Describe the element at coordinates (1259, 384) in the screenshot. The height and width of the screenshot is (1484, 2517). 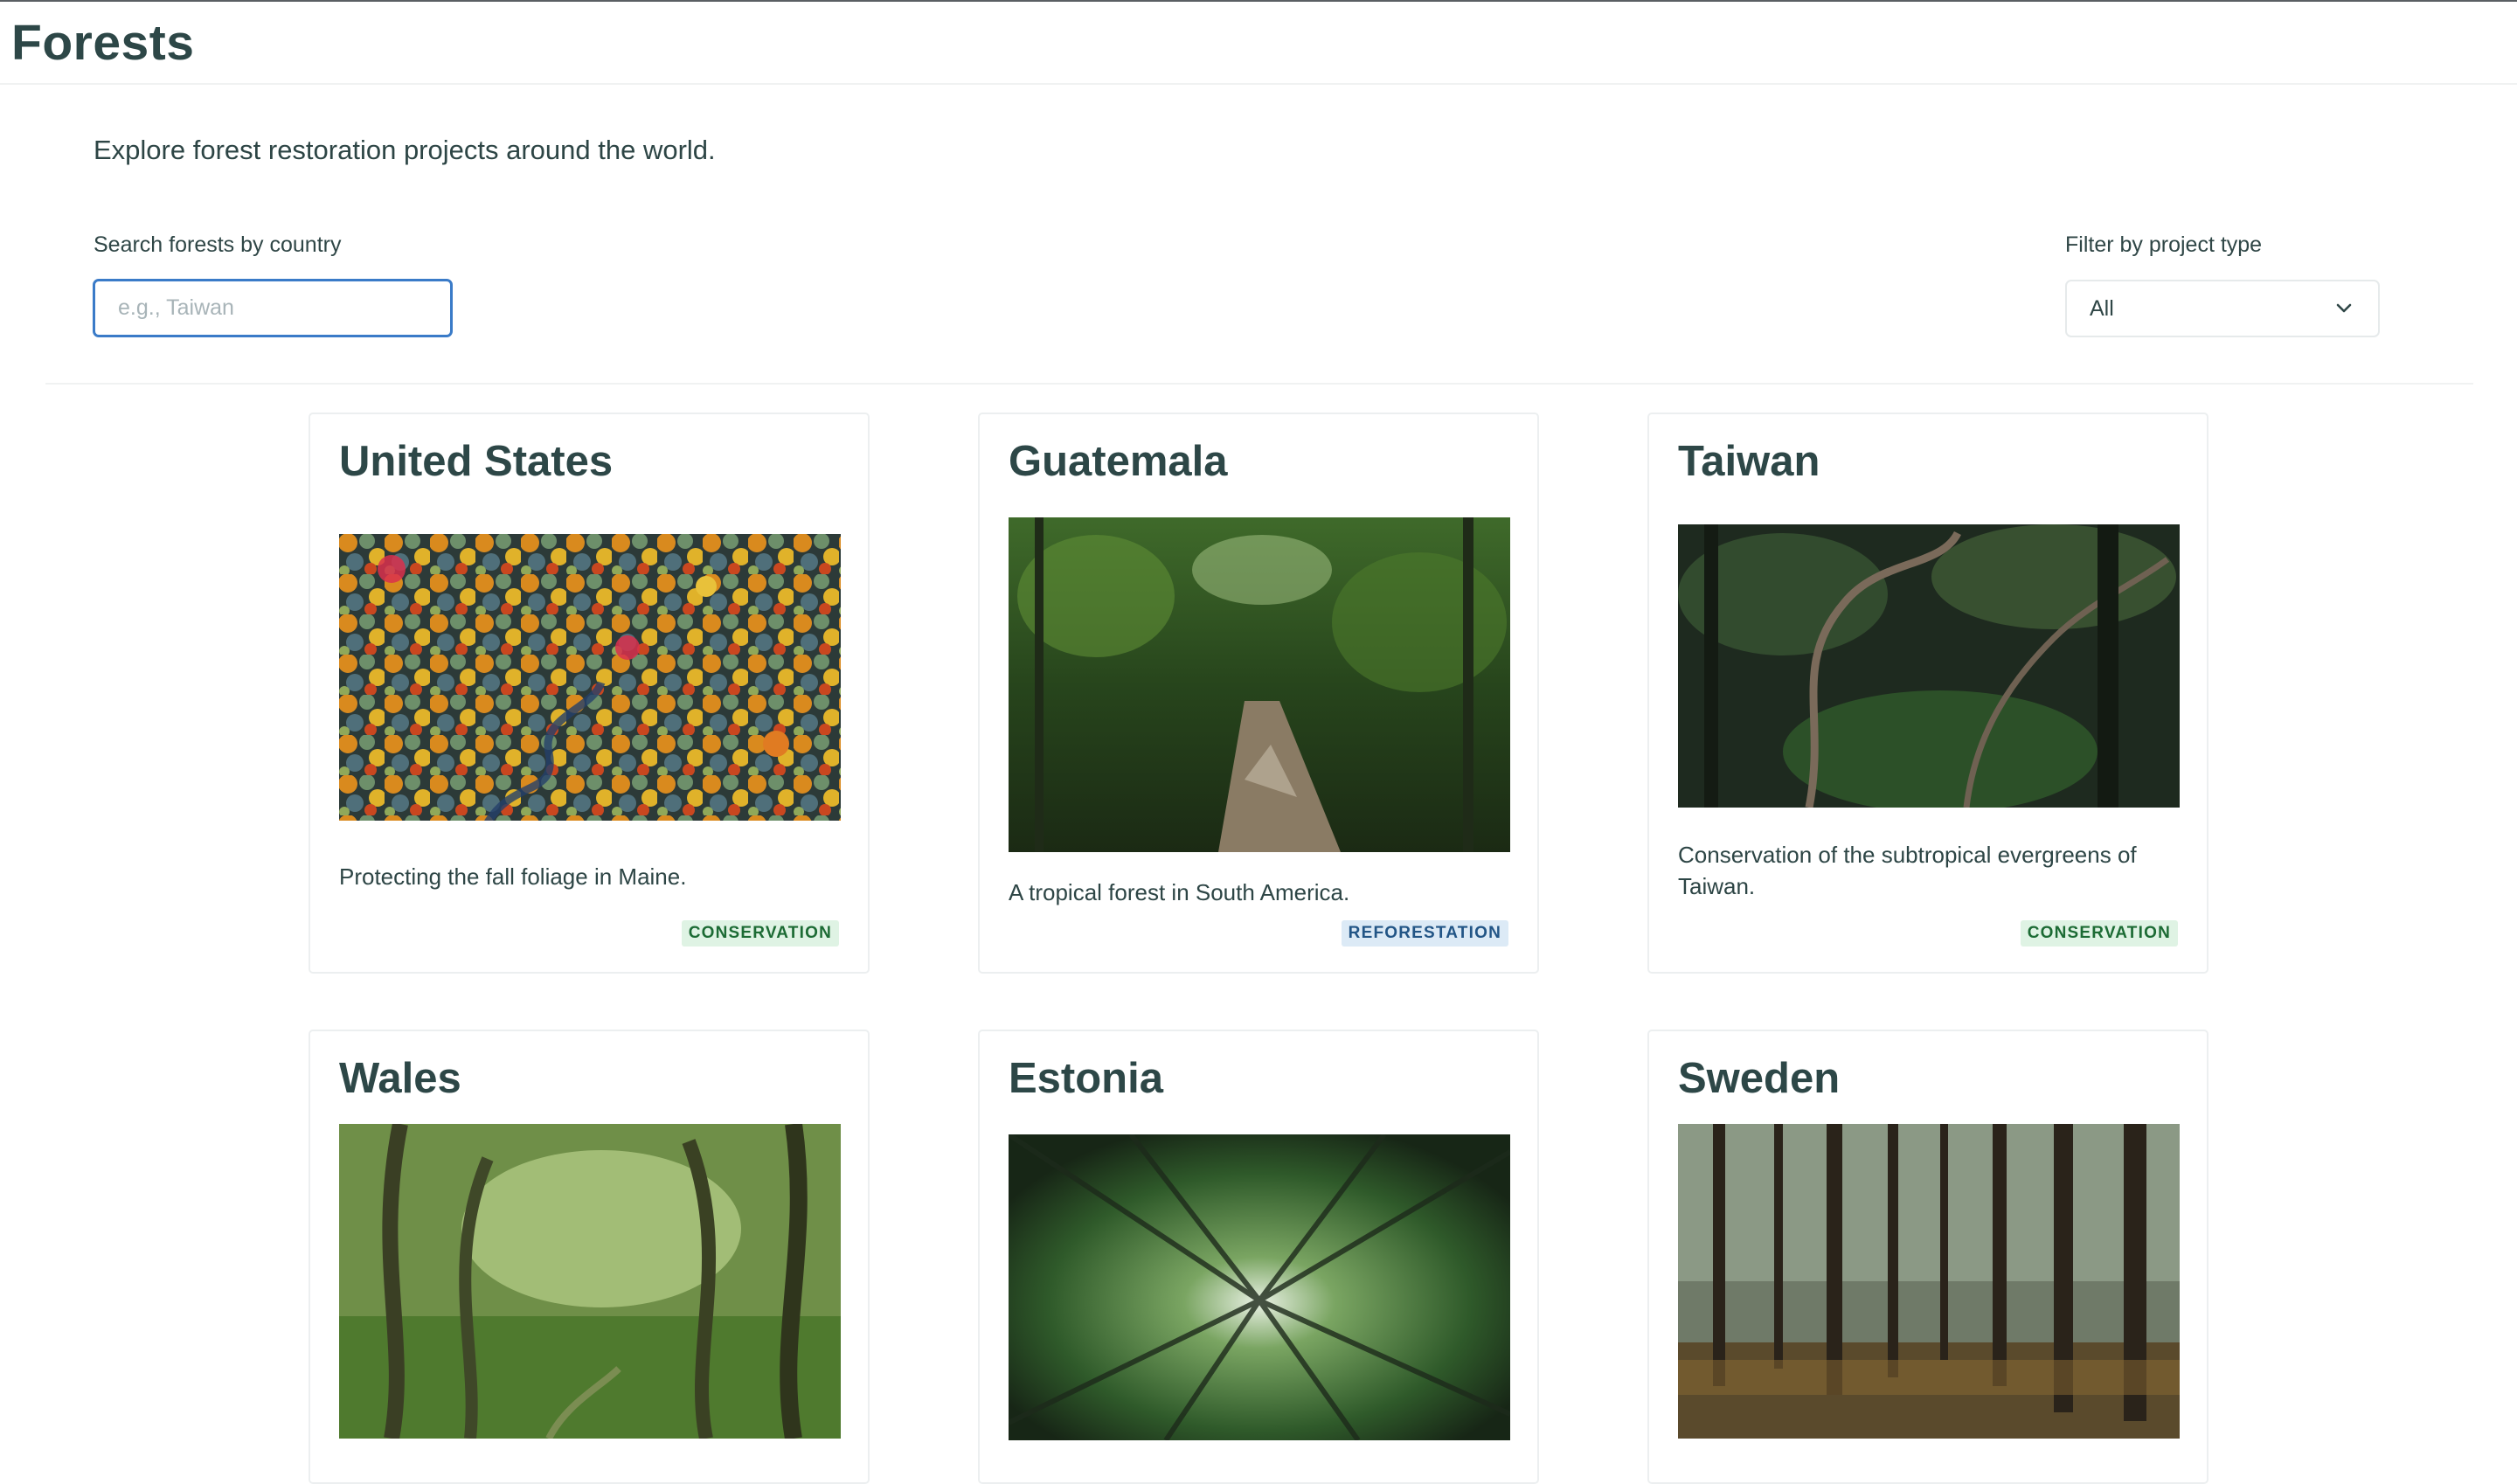
I see `section-divider` at that location.